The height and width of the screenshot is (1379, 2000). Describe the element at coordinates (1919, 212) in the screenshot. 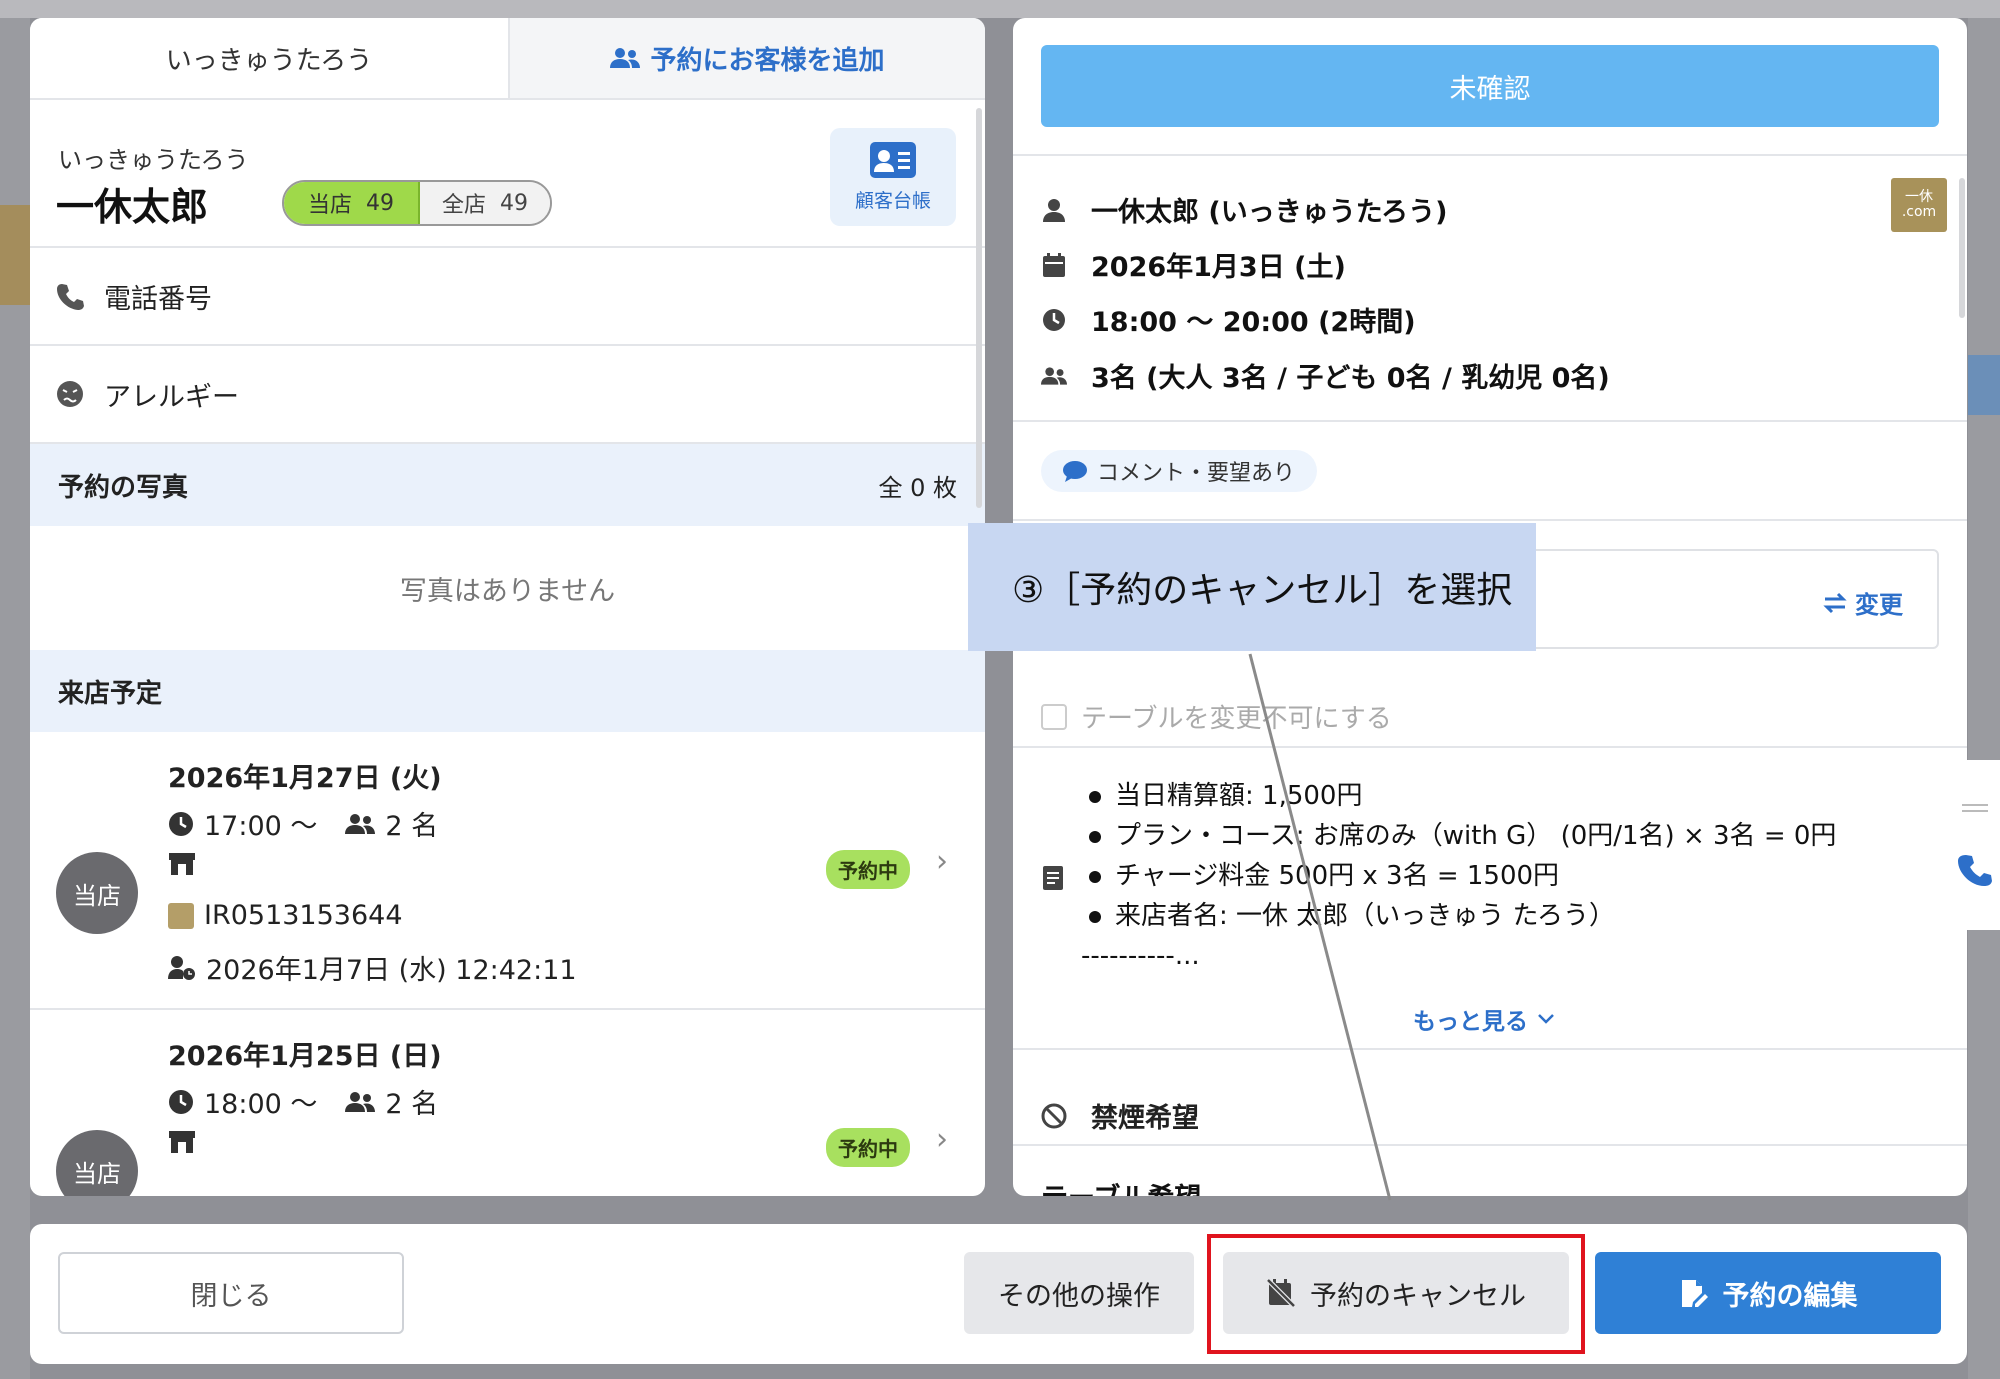

I see `brand-line2: .com` at that location.